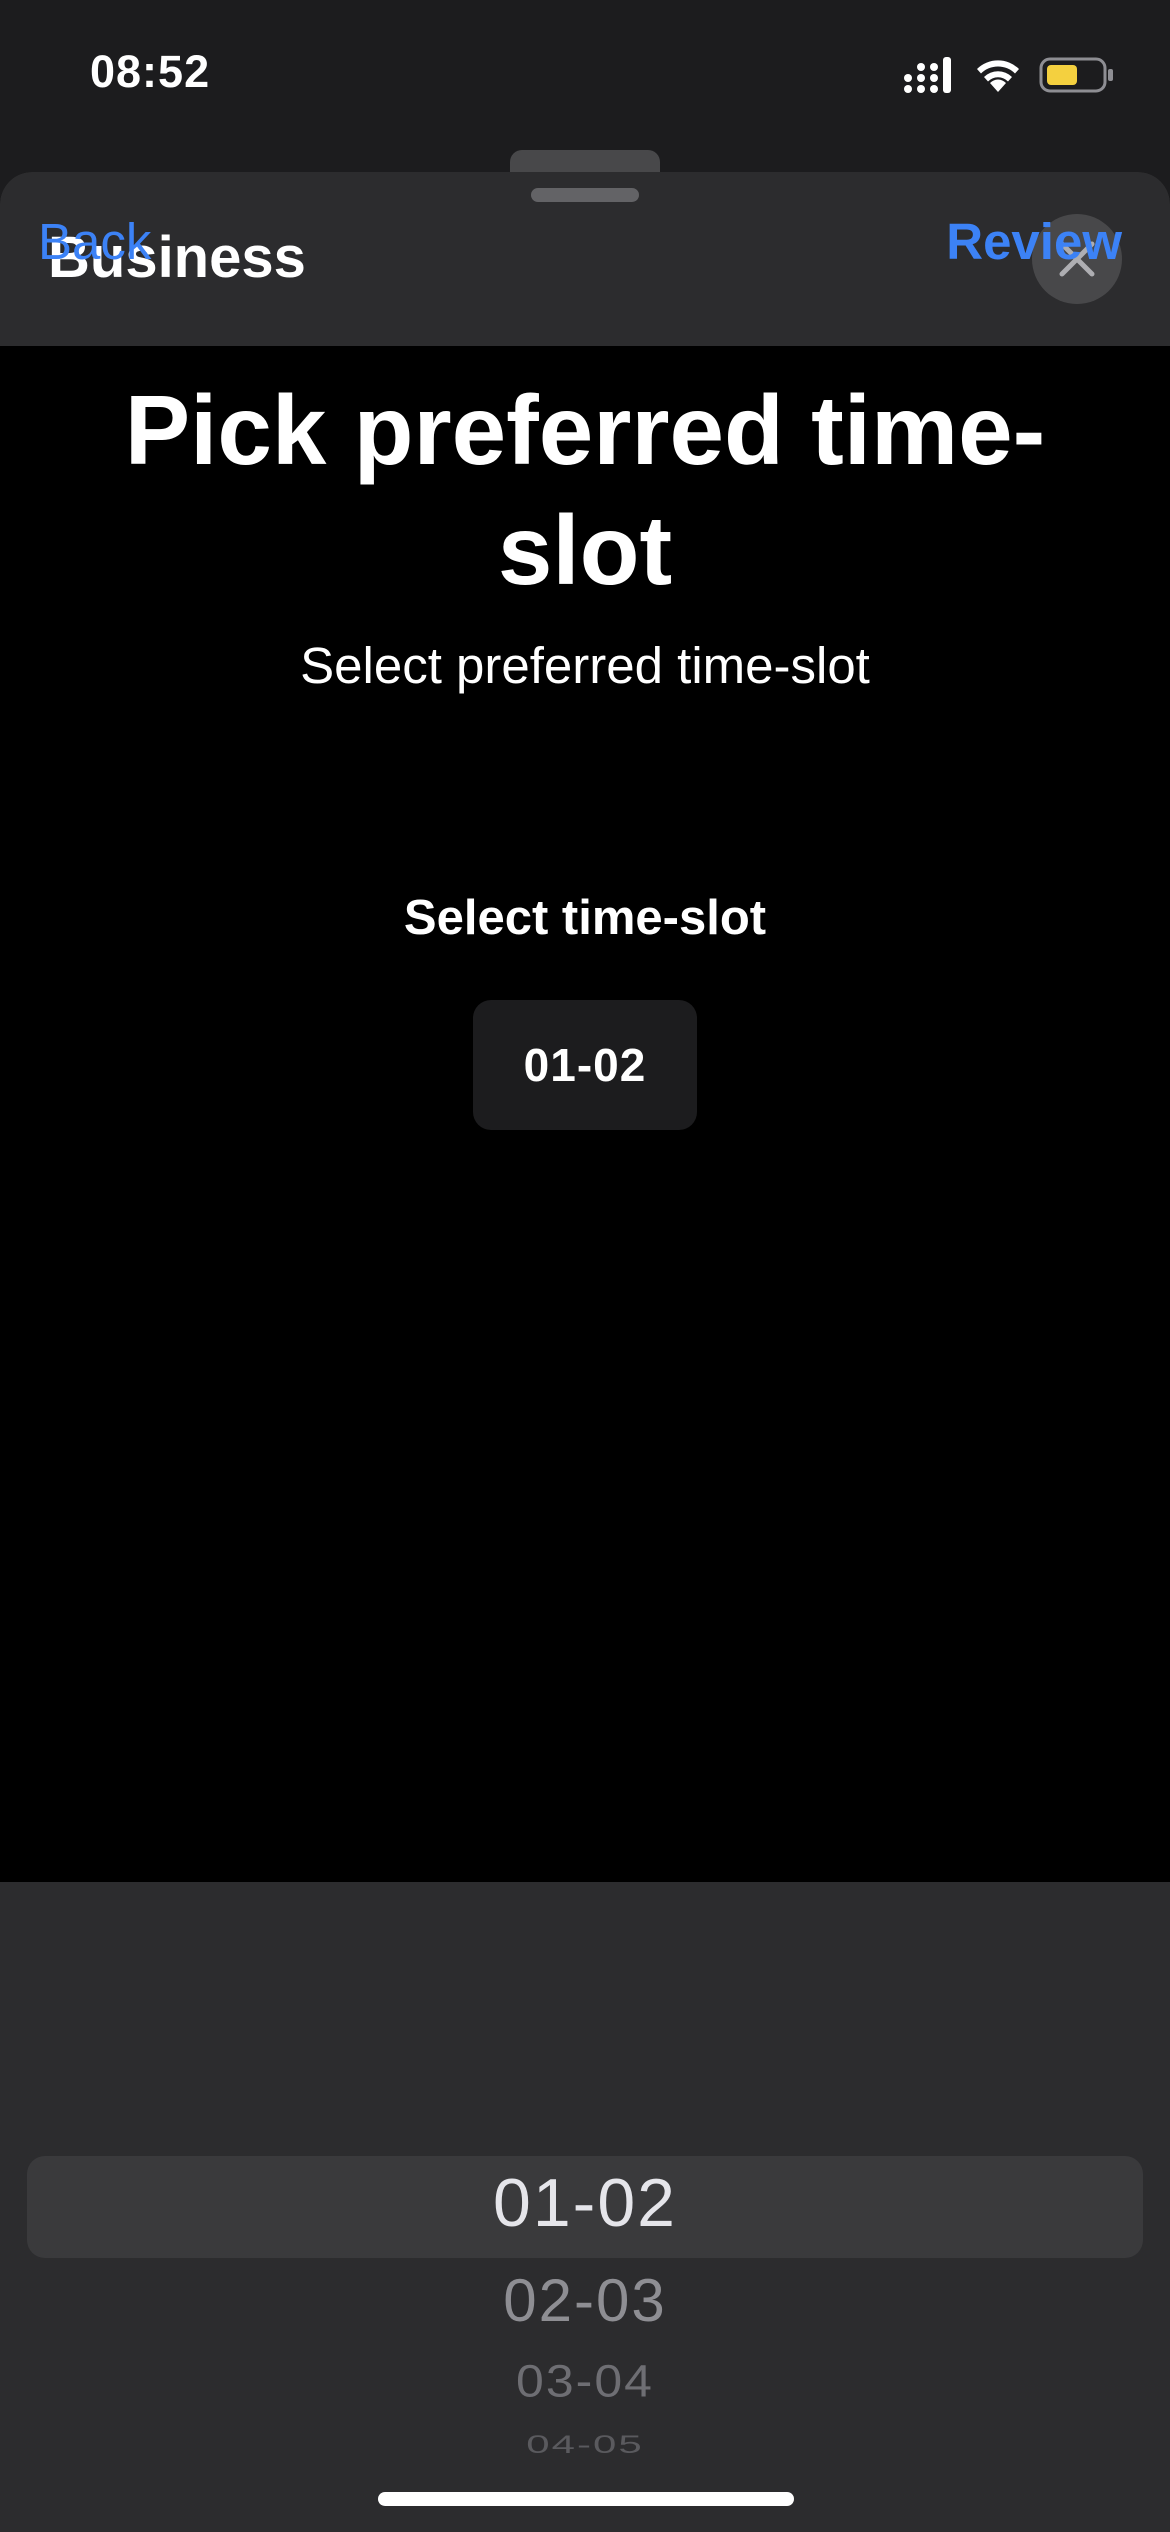 Image resolution: width=1170 pixels, height=2532 pixels. What do you see at coordinates (94, 241) in the screenshot?
I see `back-button: Back` at bounding box center [94, 241].